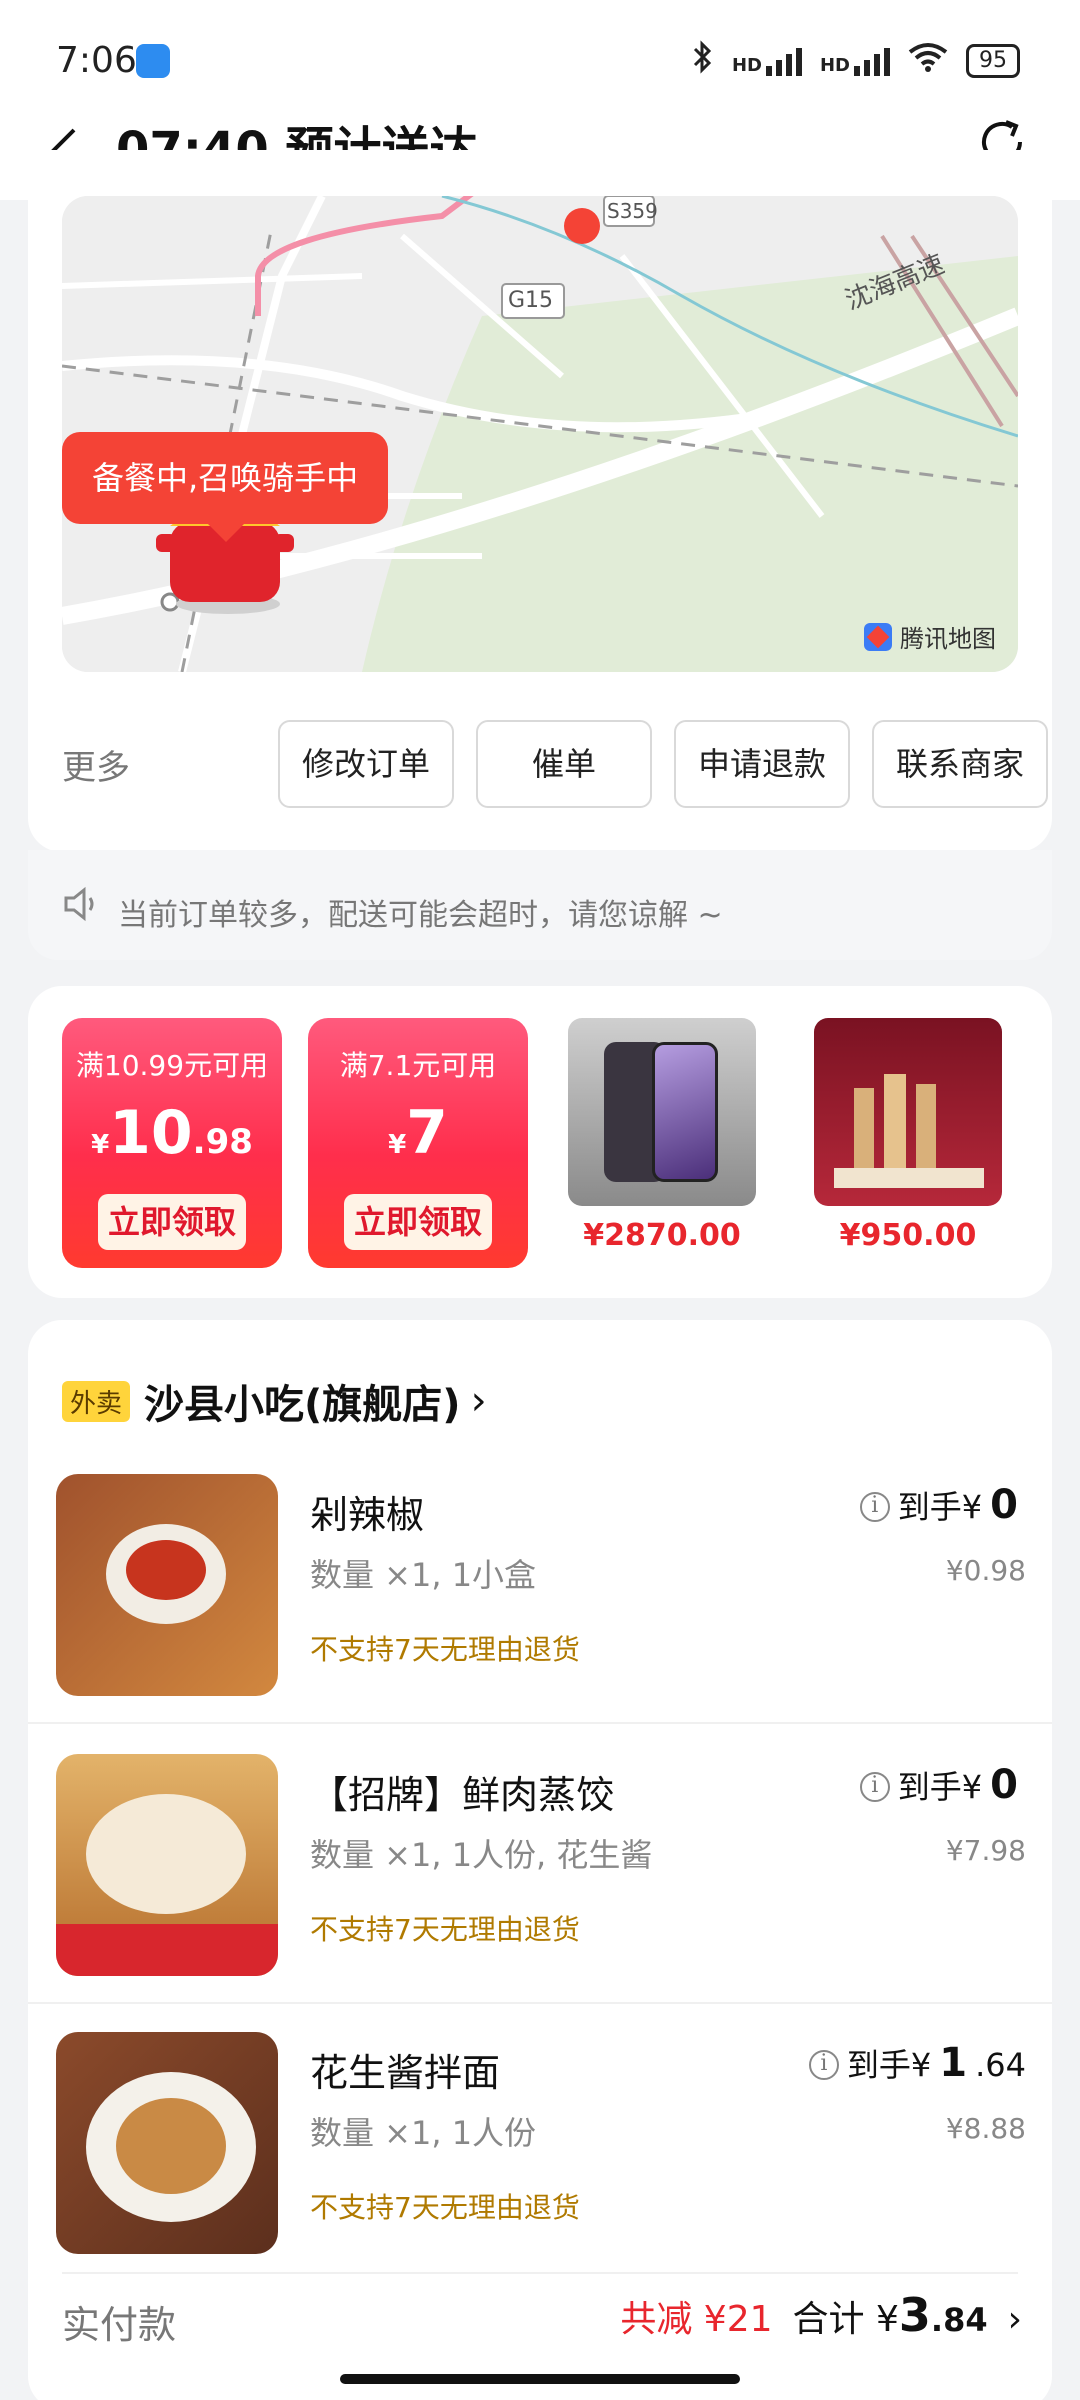  I want to click on more-label: 更多, so click(96, 764).